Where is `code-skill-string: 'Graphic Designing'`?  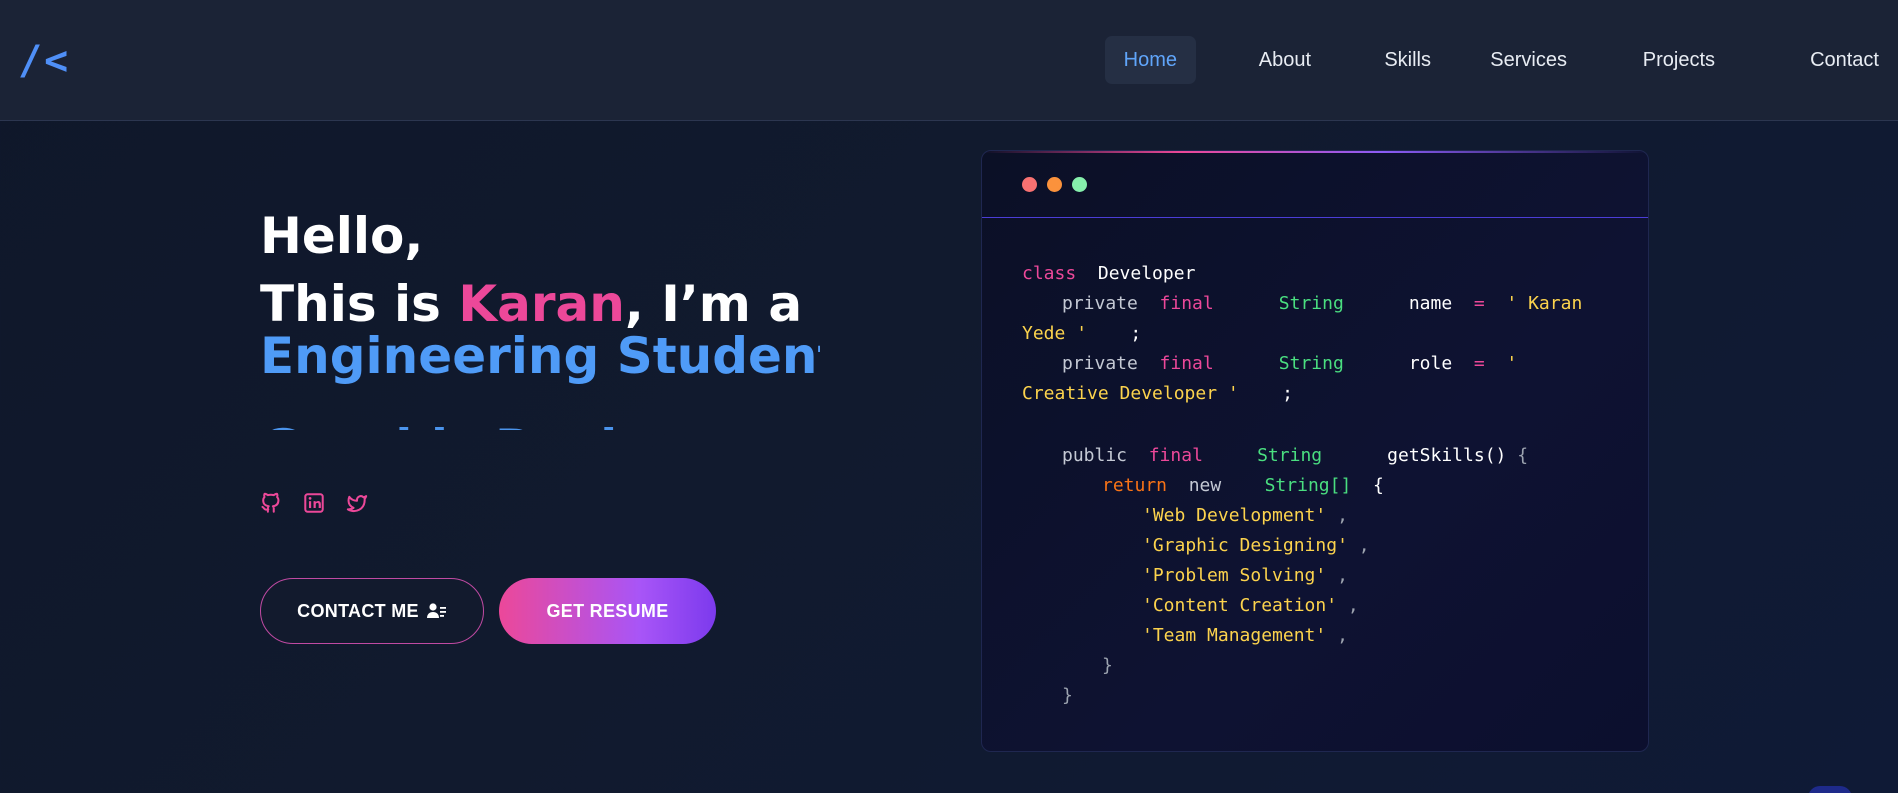 code-skill-string: 'Graphic Designing' is located at coordinates (1245, 545).